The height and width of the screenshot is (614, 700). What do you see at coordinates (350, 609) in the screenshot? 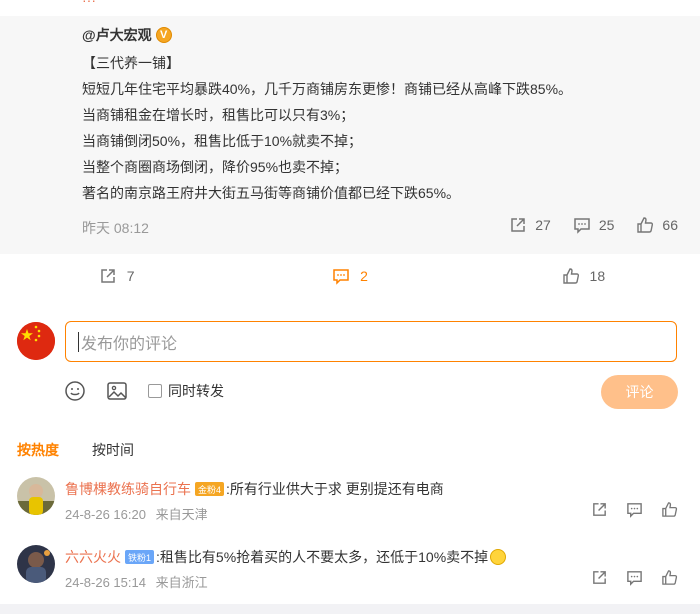
I see `feed-divider` at bounding box center [350, 609].